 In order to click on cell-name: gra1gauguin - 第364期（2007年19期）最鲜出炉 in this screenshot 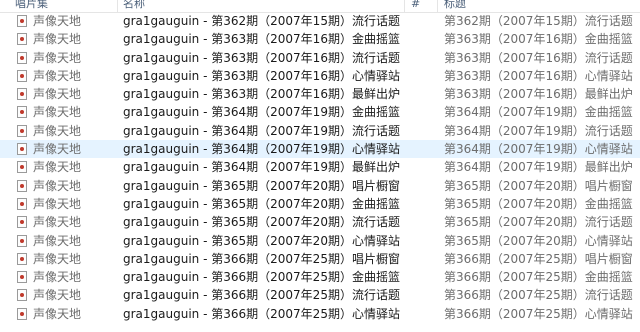, I will do `click(261, 167)`.